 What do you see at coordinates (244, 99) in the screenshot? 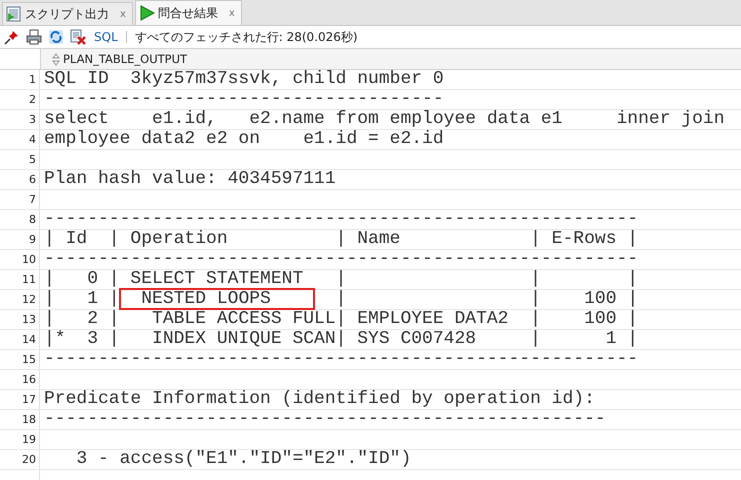
I see `output-line: -------------------------------------` at bounding box center [244, 99].